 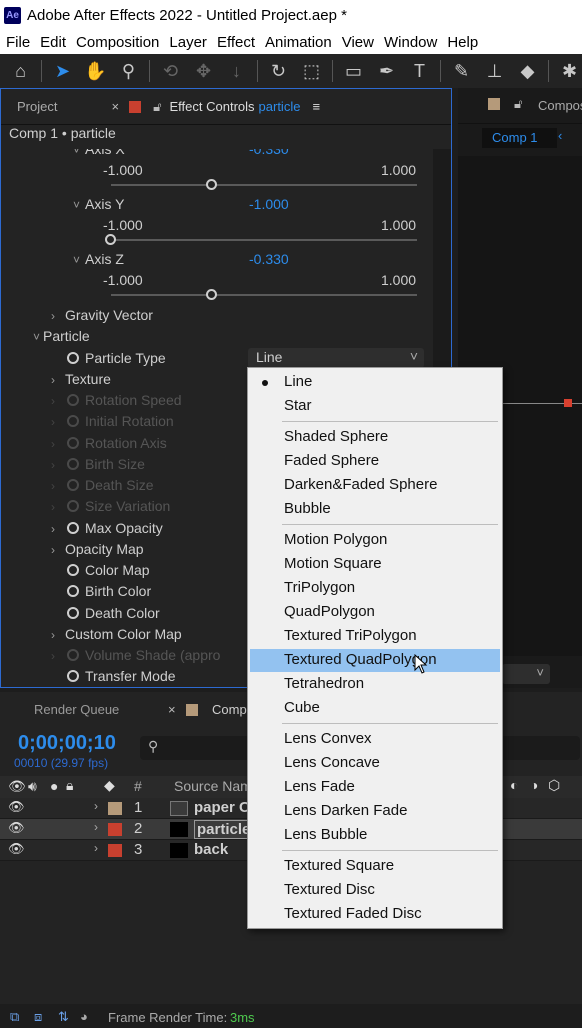 What do you see at coordinates (217, 206) in the screenshot?
I see `property-axis-y: ˅ Axis Y -1.000` at bounding box center [217, 206].